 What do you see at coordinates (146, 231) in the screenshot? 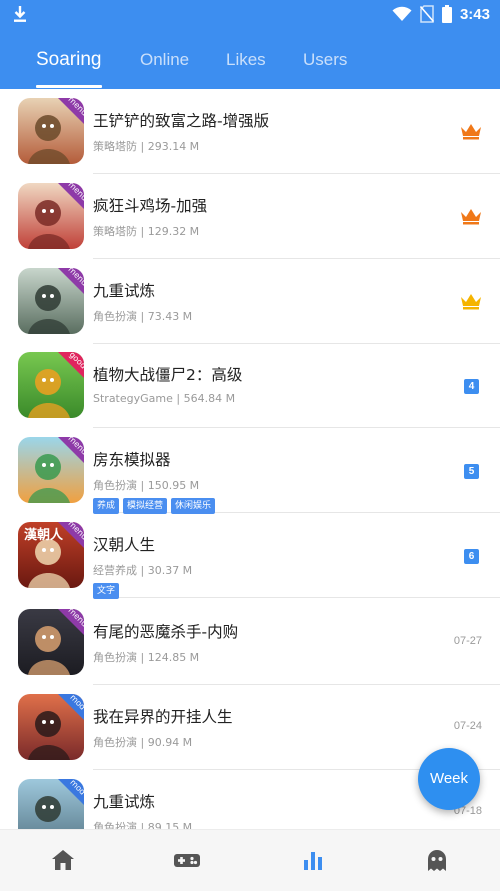
I see `app-meta: 策略塔防 | 129.32 M` at bounding box center [146, 231].